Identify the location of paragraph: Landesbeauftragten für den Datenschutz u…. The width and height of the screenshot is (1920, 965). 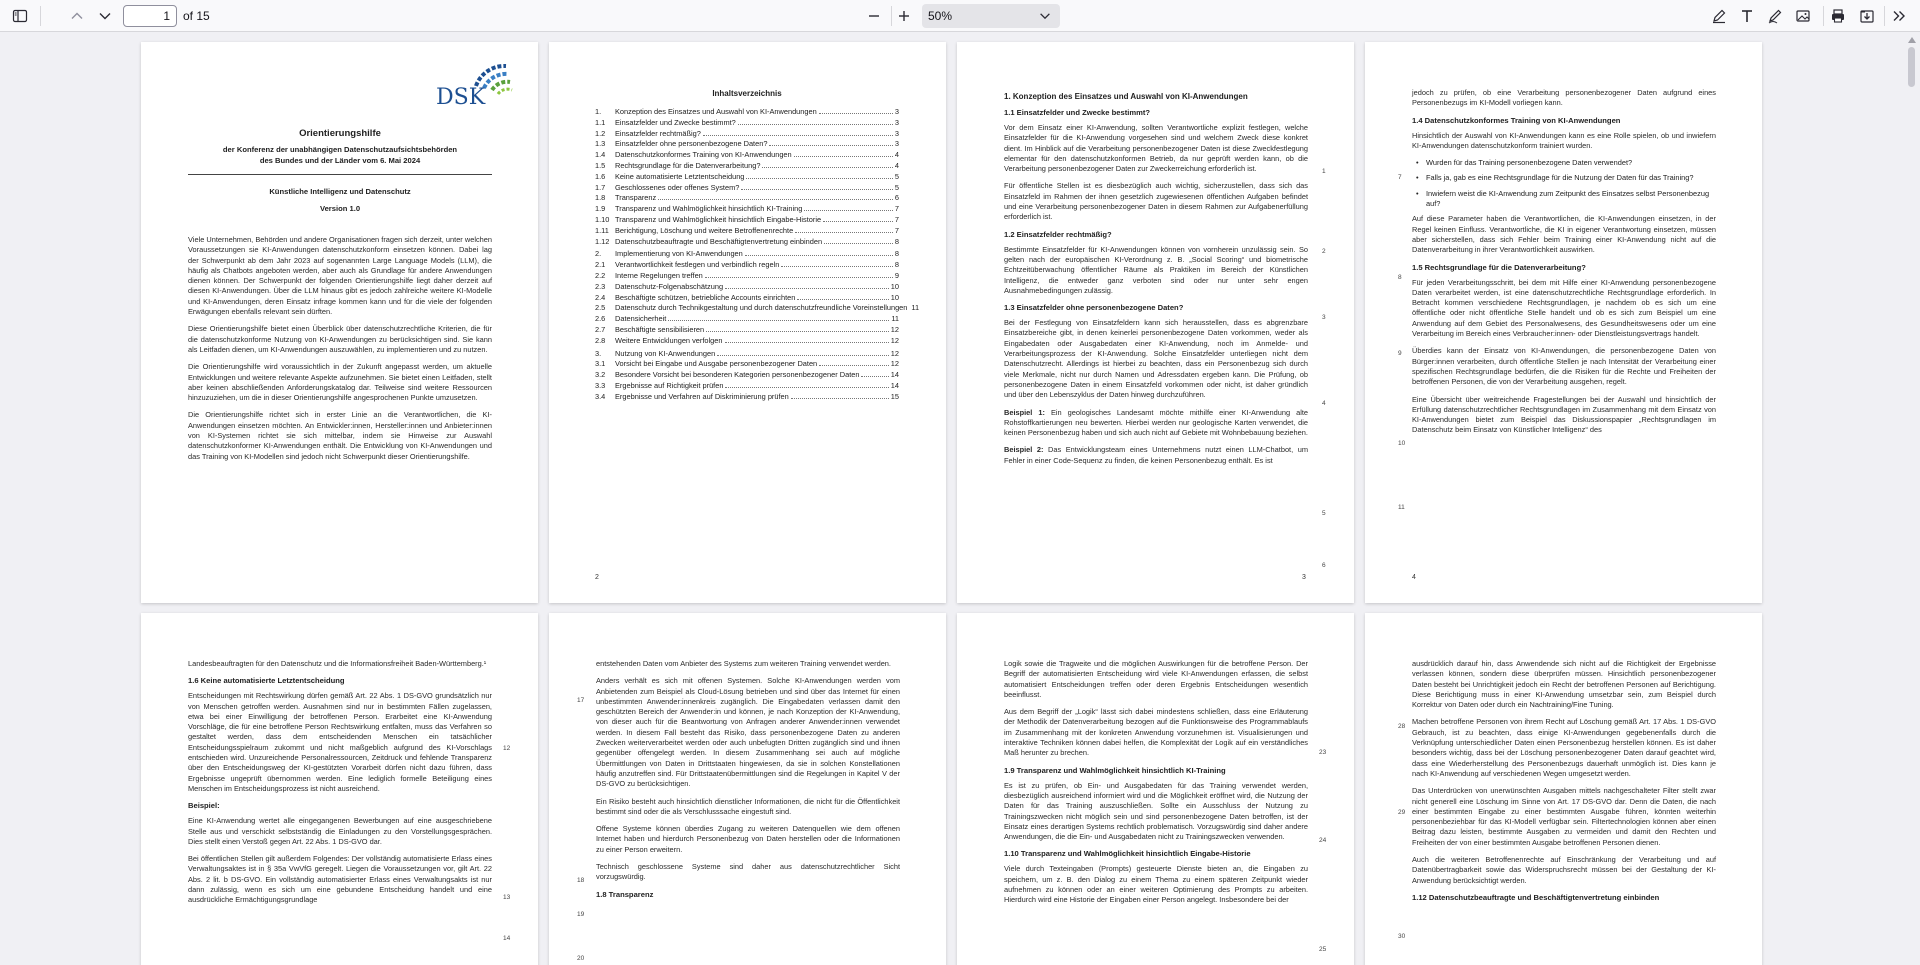
(337, 663).